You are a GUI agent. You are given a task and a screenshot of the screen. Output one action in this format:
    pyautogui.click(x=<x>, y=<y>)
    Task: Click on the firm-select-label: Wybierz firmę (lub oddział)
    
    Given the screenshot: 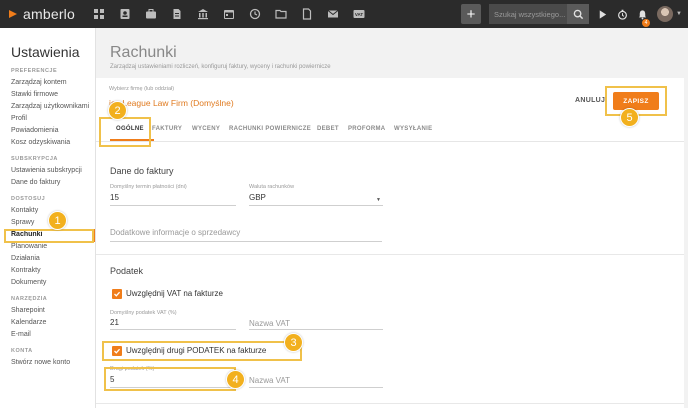 What is the action you would take?
    pyautogui.click(x=142, y=89)
    